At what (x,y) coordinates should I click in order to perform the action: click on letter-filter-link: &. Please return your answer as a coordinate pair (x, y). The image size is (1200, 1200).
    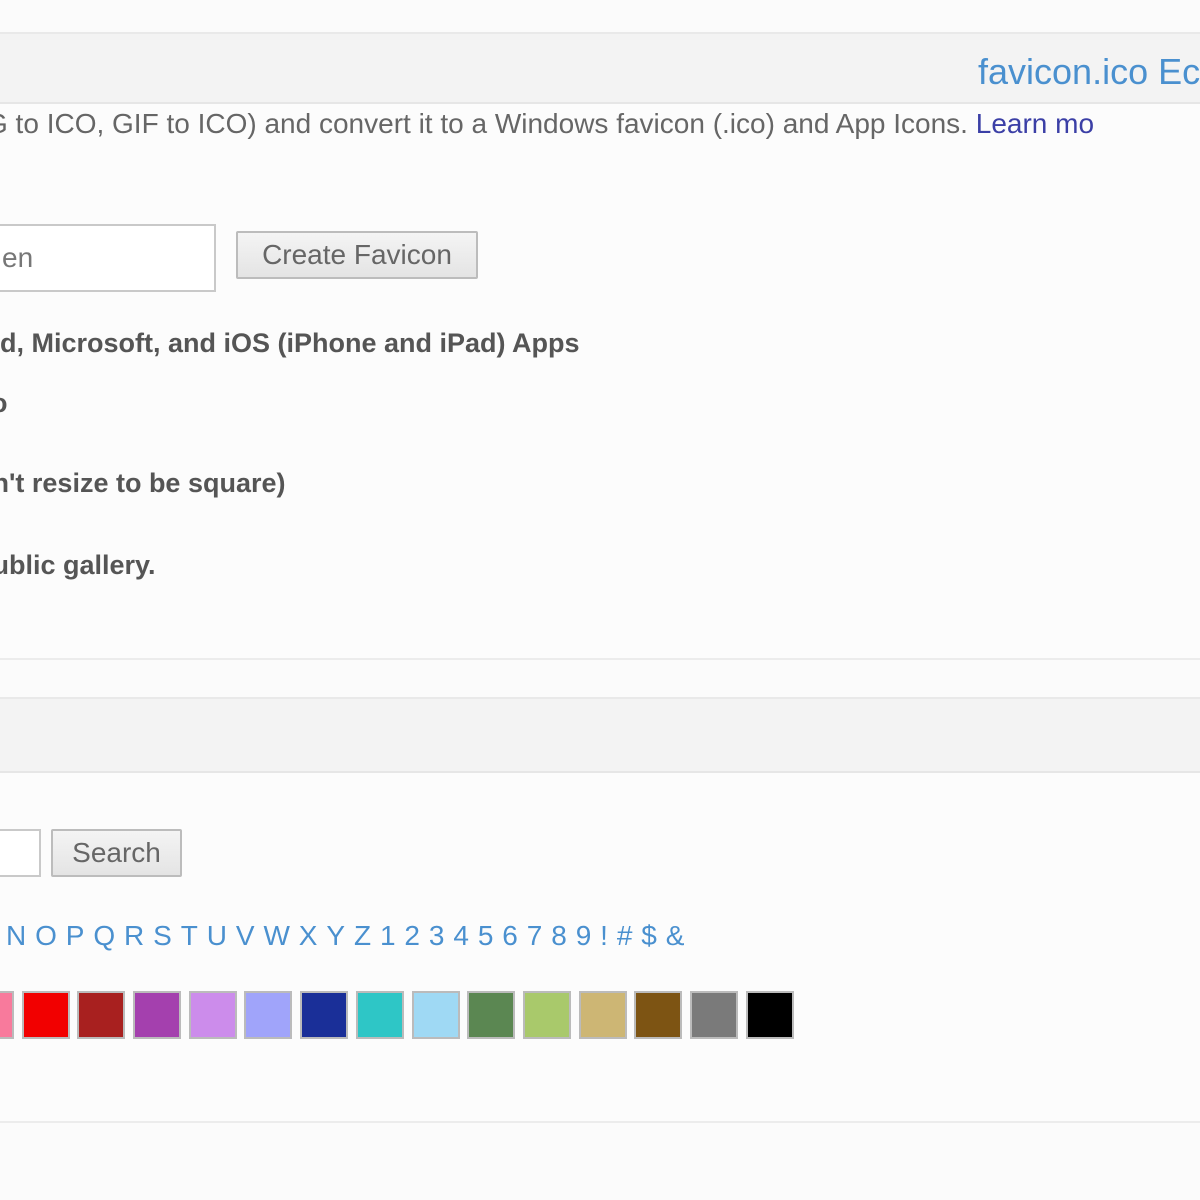
    Looking at the image, I should click on (675, 936).